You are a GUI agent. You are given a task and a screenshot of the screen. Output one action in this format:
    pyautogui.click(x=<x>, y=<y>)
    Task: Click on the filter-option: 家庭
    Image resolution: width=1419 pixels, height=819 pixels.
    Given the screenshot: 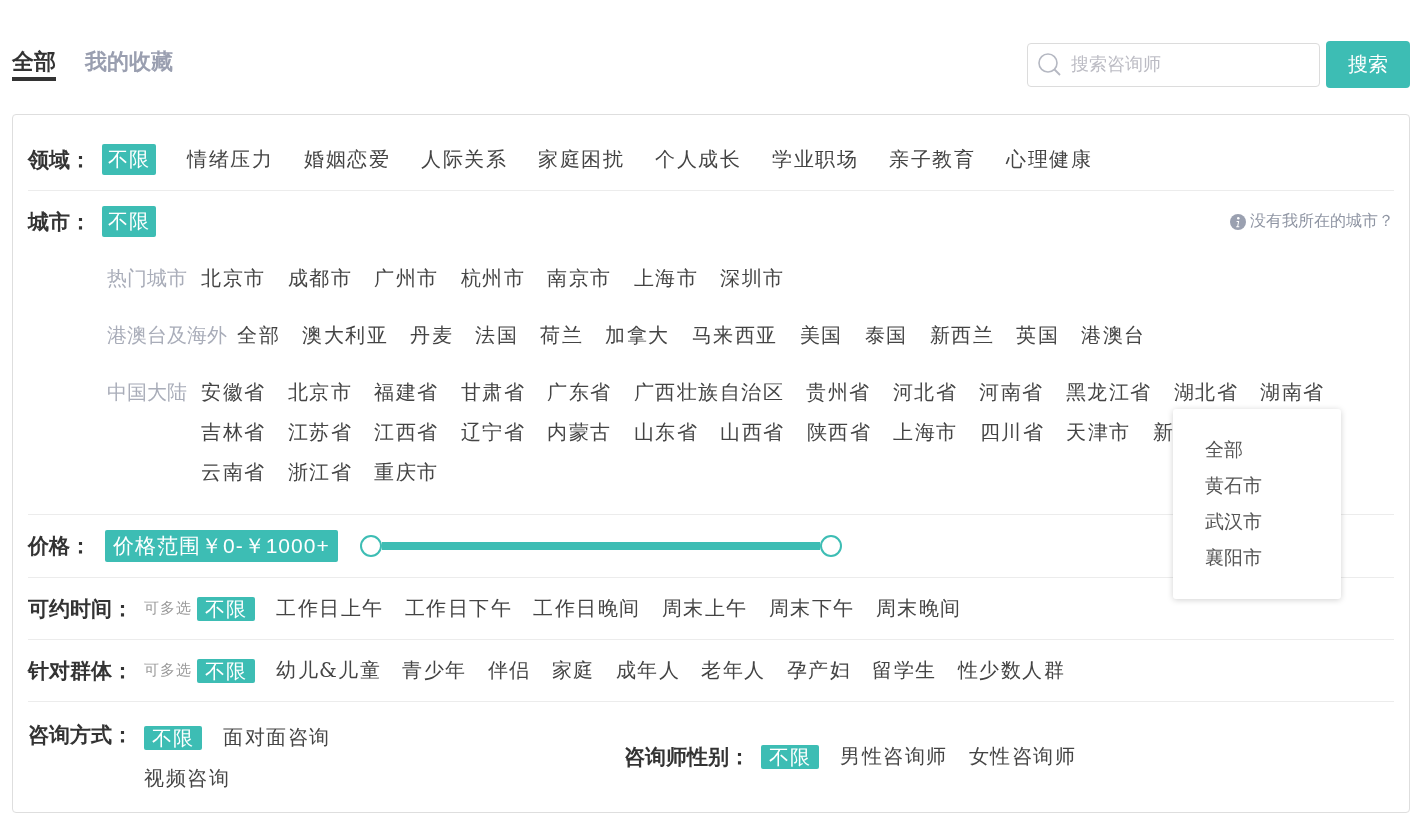 What is the action you would take?
    pyautogui.click(x=573, y=670)
    